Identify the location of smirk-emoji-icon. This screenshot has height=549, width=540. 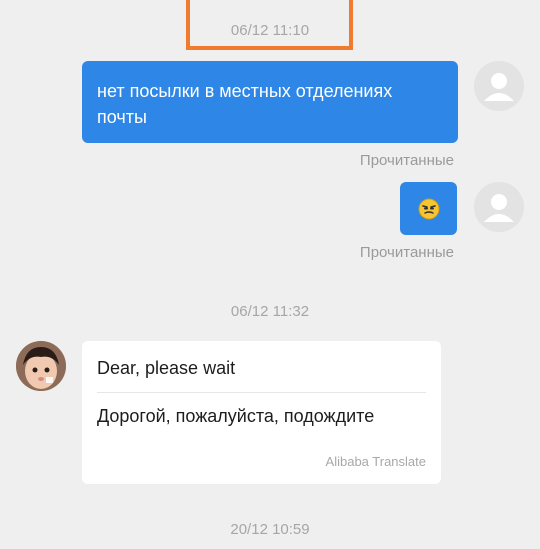
(428, 208).